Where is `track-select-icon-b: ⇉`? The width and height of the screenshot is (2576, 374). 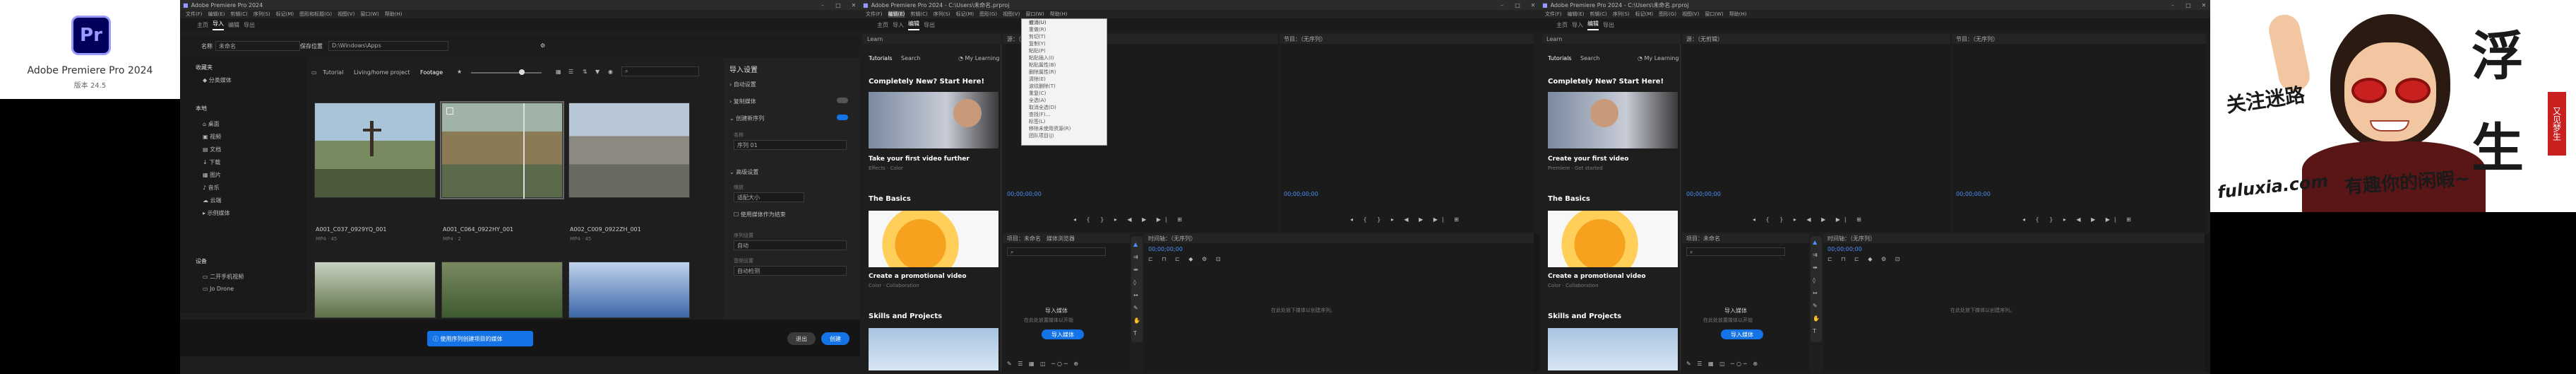
track-select-icon-b: ⇉ is located at coordinates (1815, 255).